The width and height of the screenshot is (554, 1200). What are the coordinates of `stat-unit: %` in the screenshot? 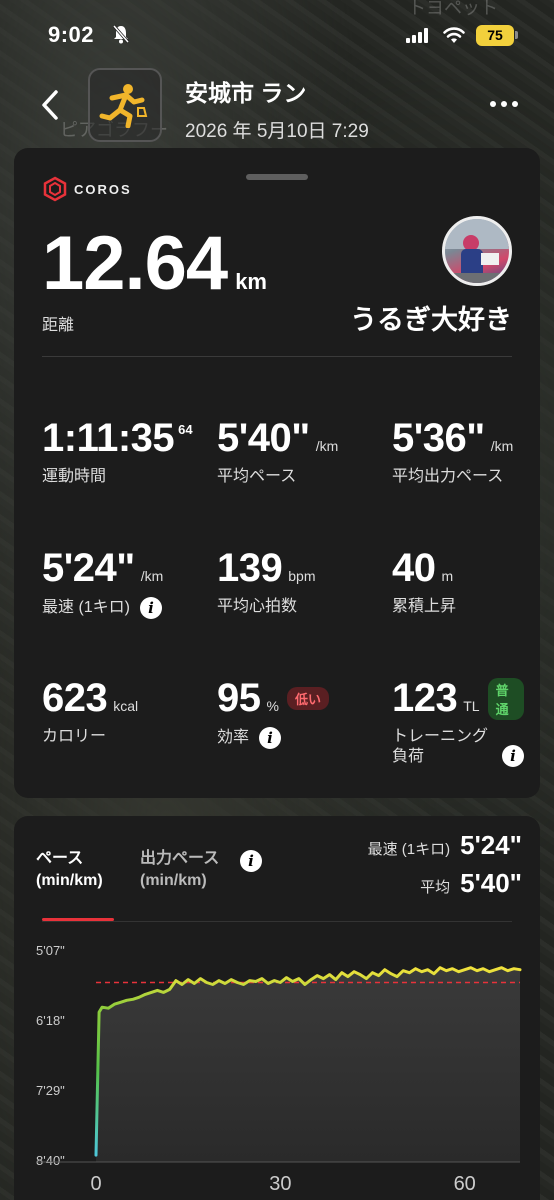 It's located at (272, 706).